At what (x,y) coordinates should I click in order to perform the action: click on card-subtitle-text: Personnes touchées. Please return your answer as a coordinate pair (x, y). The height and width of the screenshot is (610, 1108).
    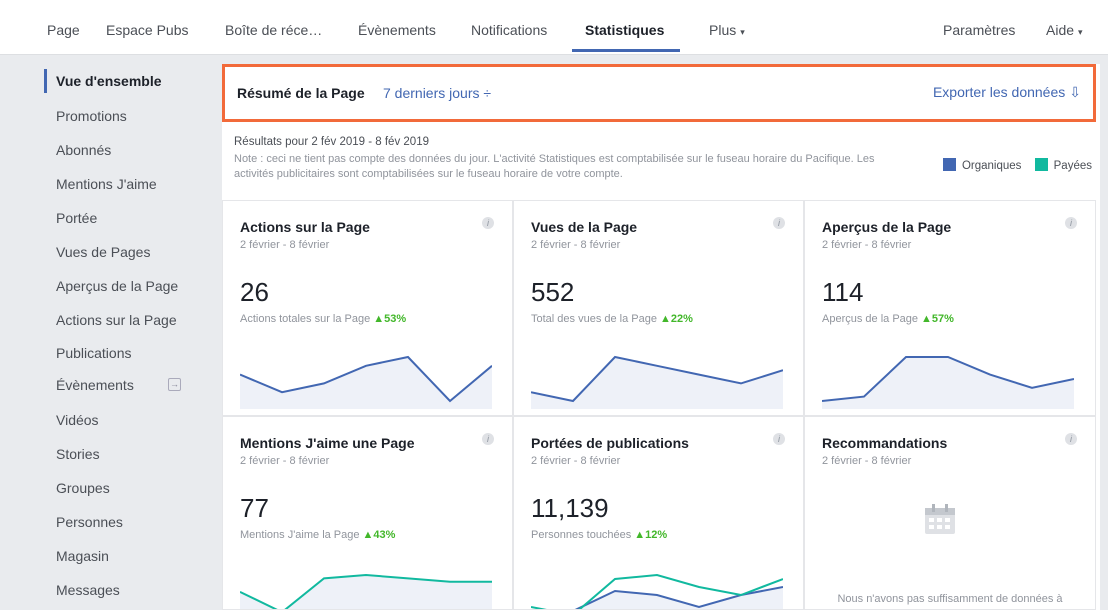
    Looking at the image, I should click on (581, 535).